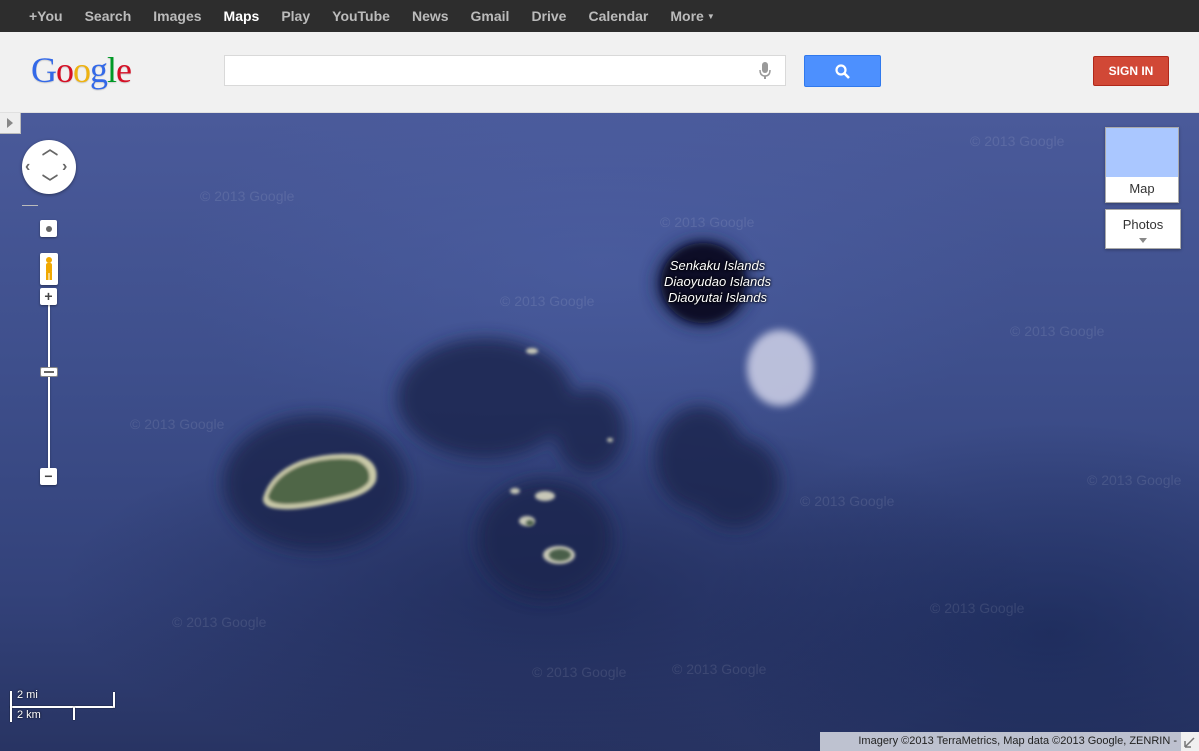 Image resolution: width=1199 pixels, height=751 pixels. What do you see at coordinates (430, 16) in the screenshot?
I see `nav-item-news: News` at bounding box center [430, 16].